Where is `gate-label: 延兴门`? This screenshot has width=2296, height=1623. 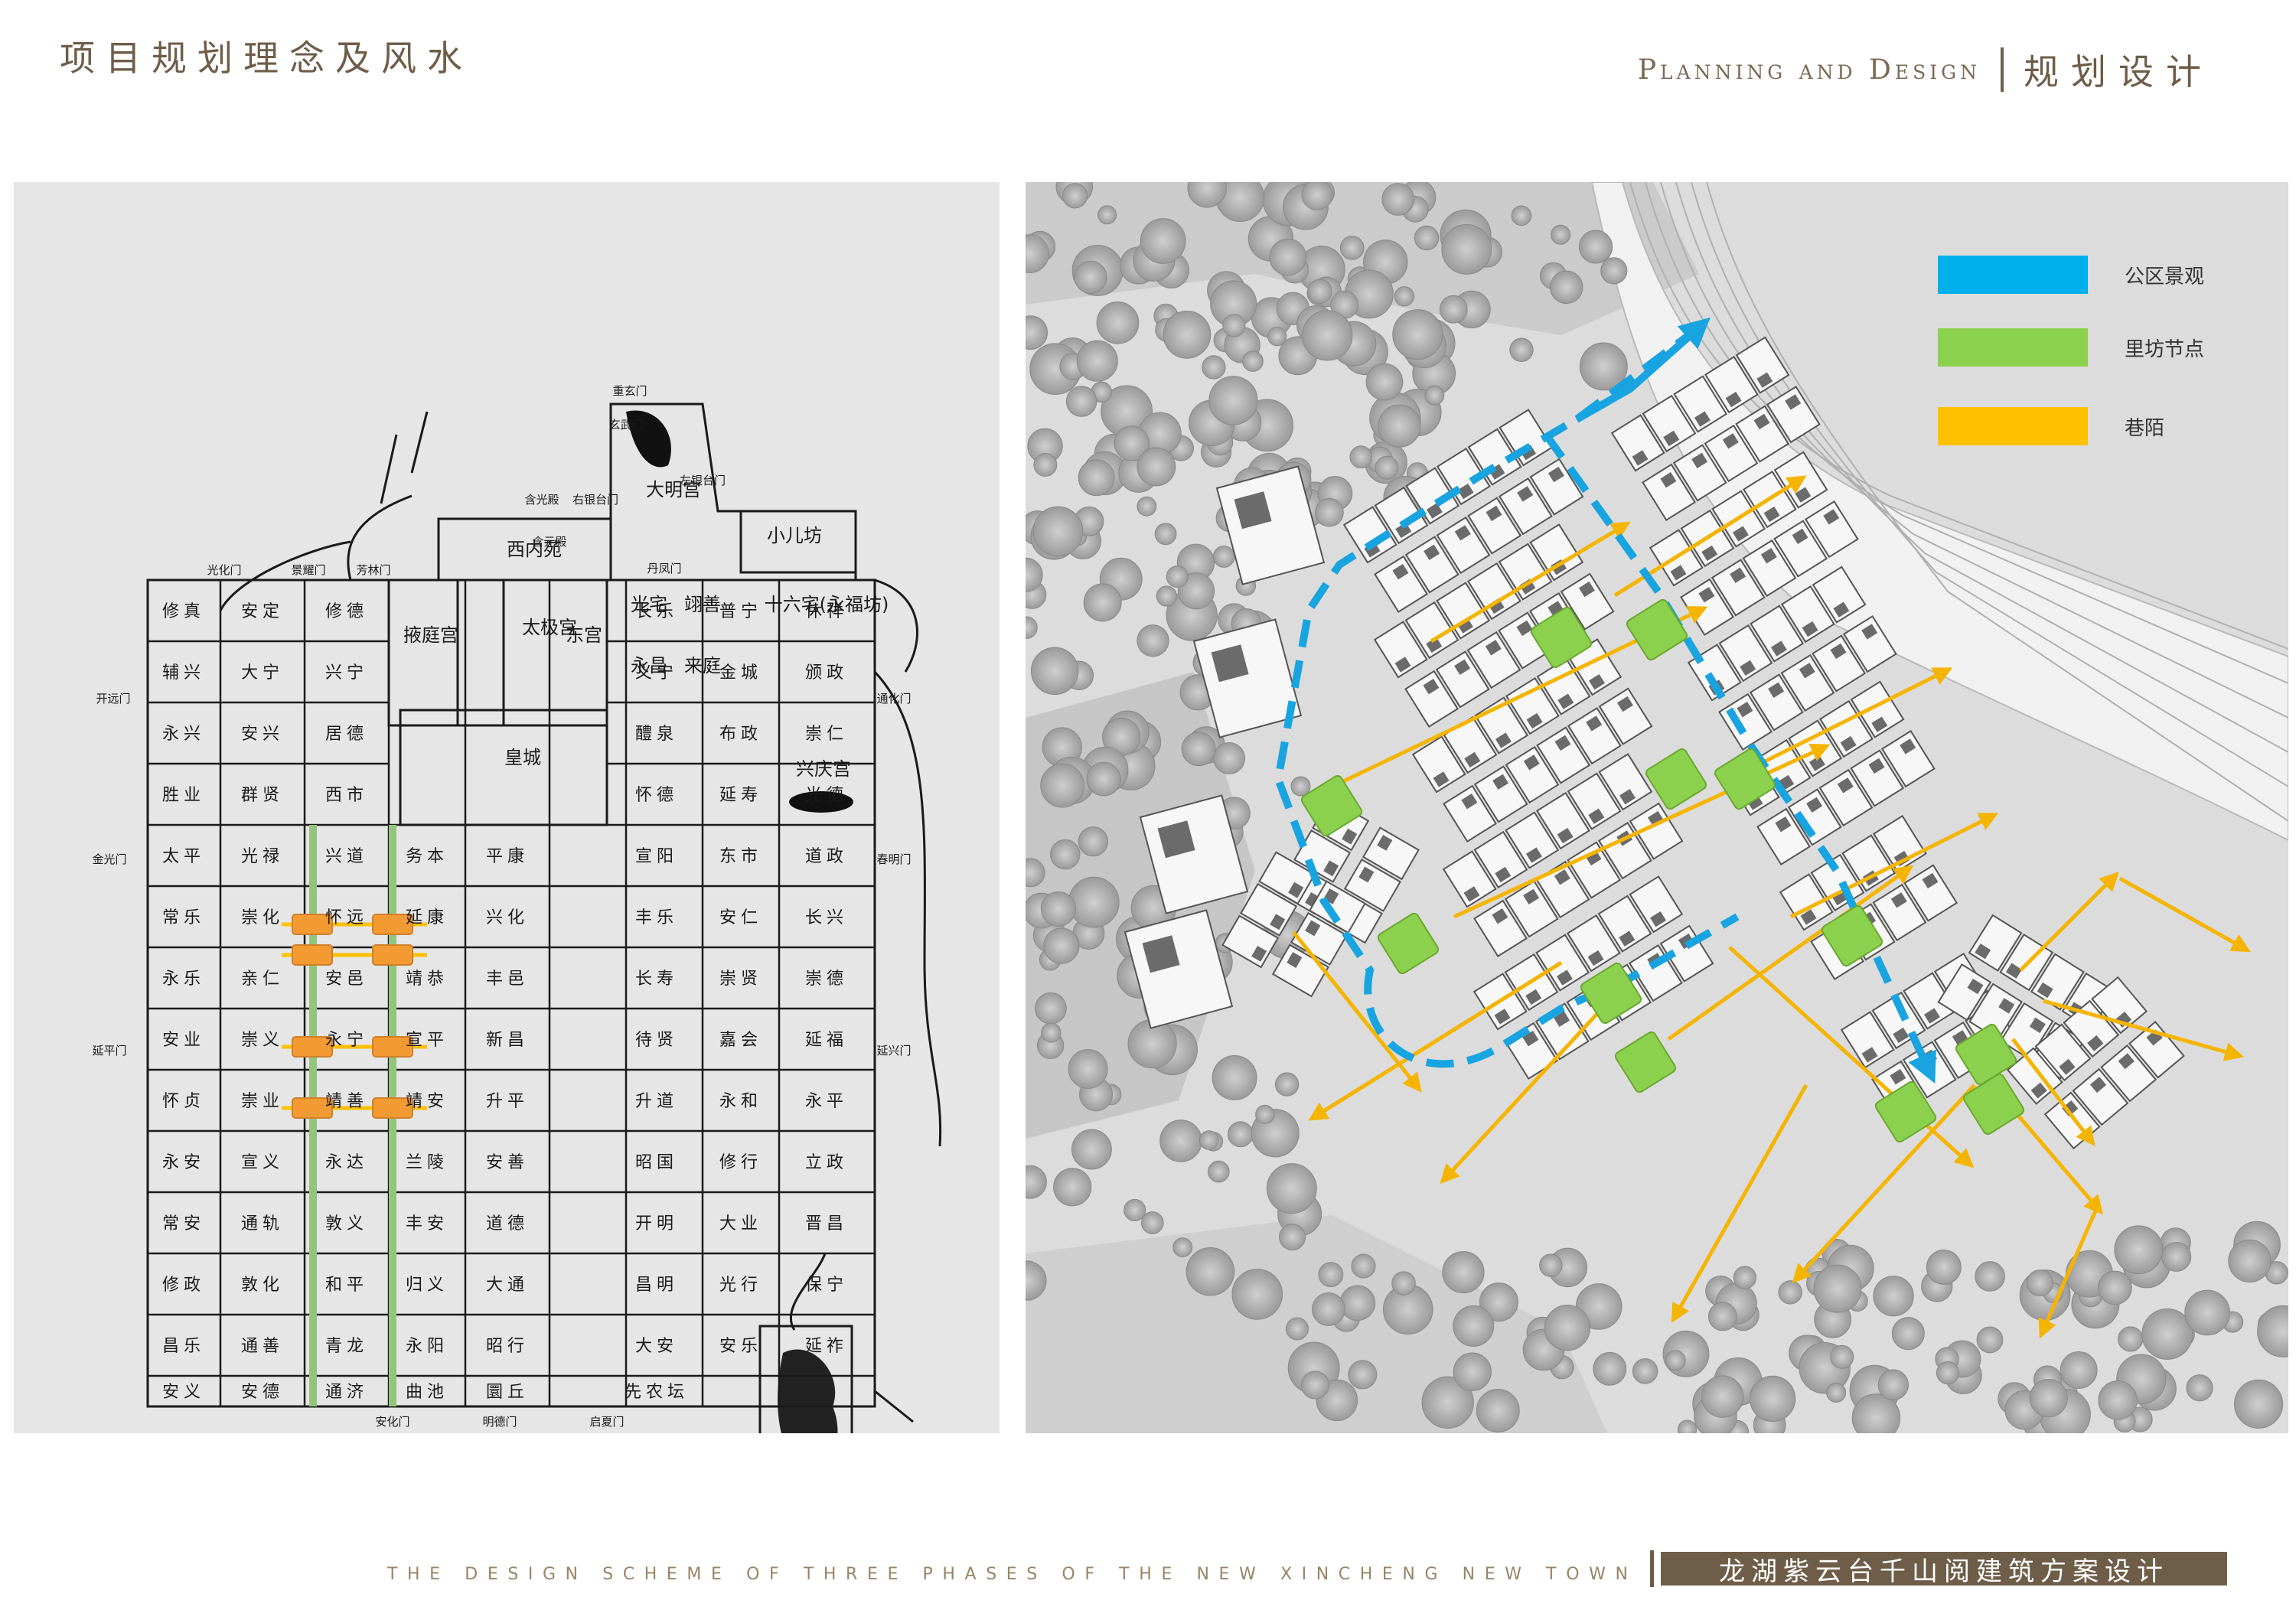
gate-label: 延兴门 is located at coordinates (893, 1051).